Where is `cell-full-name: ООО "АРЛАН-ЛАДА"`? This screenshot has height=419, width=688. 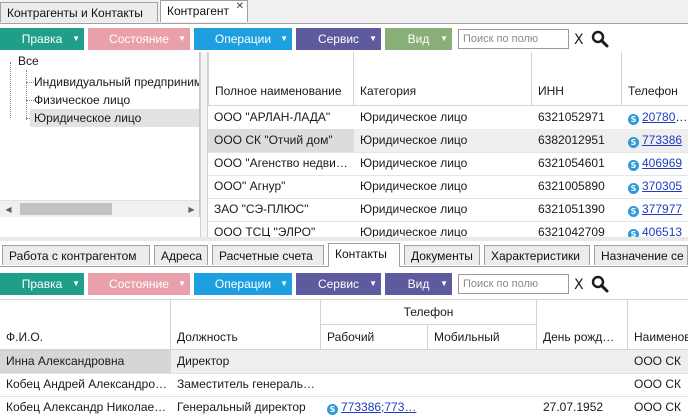
cell-full-name: ООО "АРЛАН-ЛАДА" is located at coordinates (272, 117).